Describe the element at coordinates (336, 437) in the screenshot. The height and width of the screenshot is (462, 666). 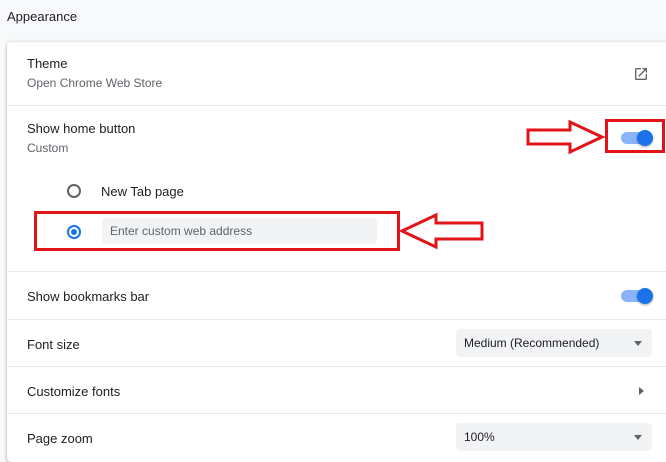
I see `page-zoom-row: Page zoom 100%` at that location.